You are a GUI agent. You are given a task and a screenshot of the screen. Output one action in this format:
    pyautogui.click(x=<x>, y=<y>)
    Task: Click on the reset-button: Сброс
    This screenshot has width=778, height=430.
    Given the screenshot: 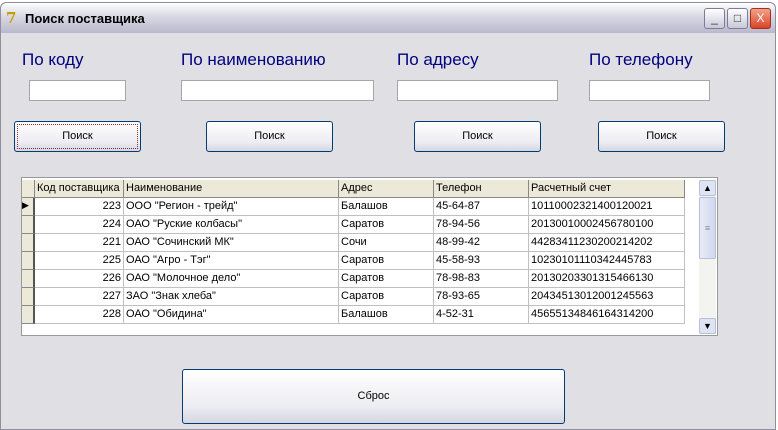 What is the action you would take?
    pyautogui.click(x=373, y=396)
    